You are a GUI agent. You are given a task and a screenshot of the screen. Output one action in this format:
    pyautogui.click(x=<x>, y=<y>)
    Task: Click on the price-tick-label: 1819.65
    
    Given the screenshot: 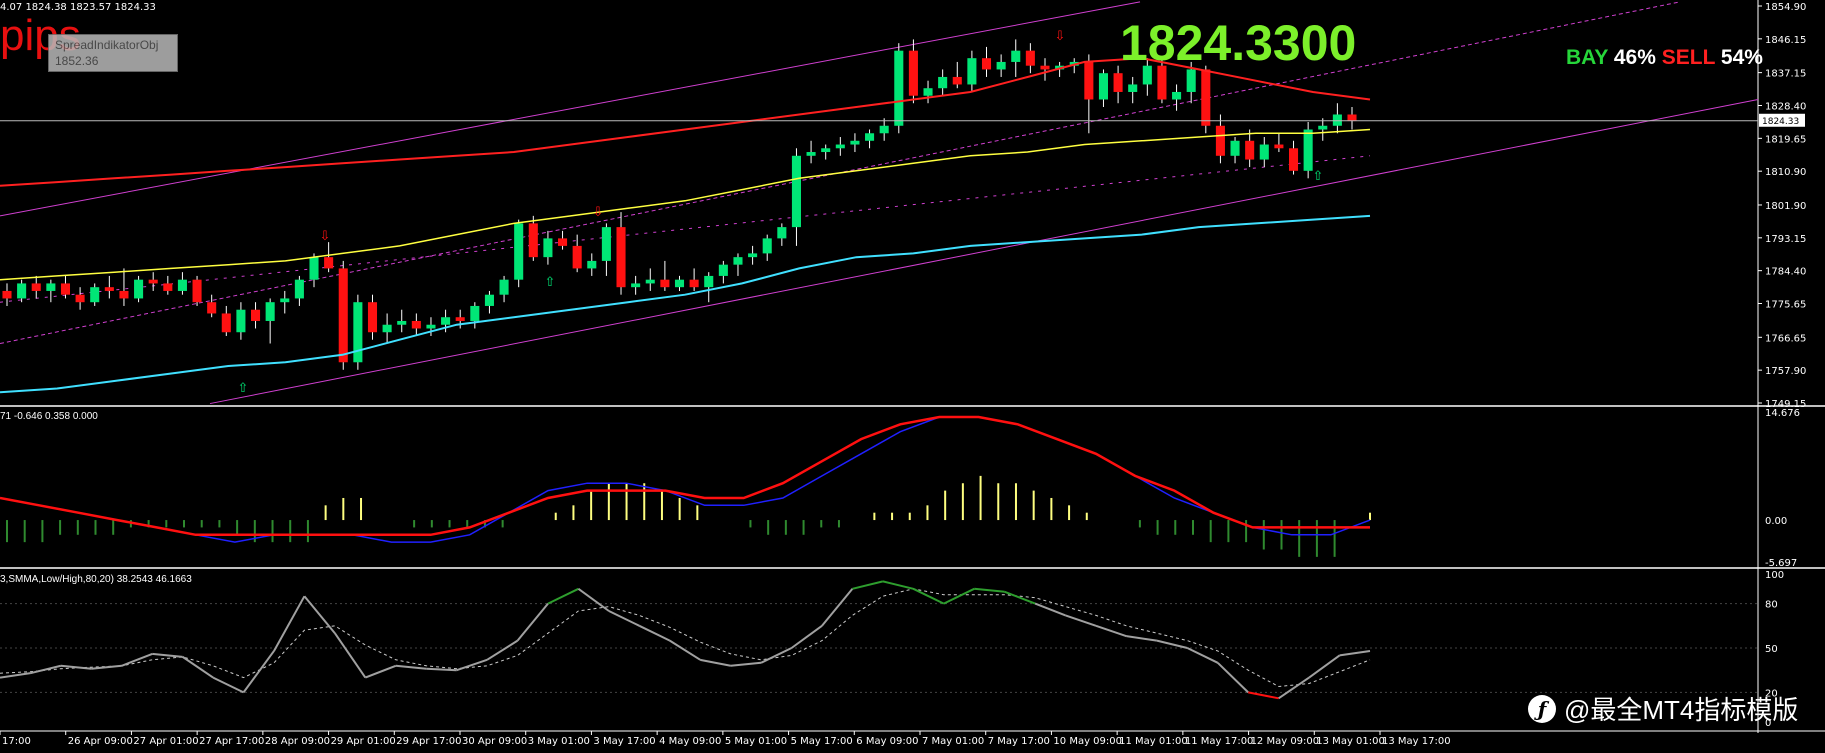 What is the action you would take?
    pyautogui.click(x=1785, y=139)
    